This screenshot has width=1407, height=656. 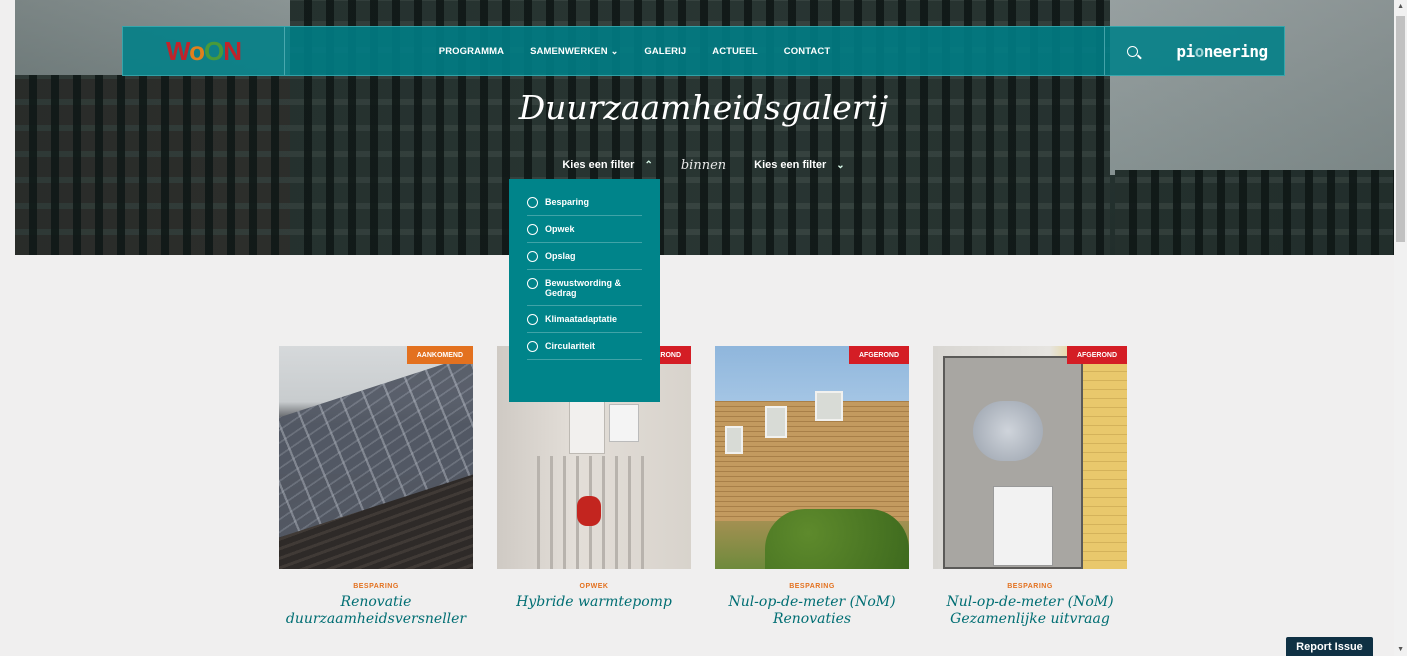 I want to click on filter-option-label: Circulariteit, so click(x=570, y=346).